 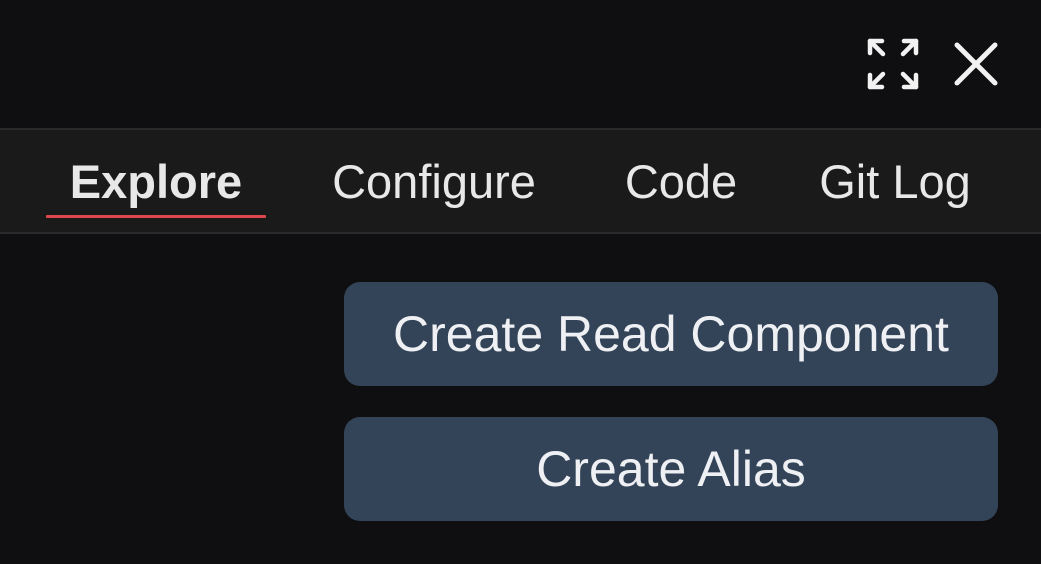 I want to click on tab-git-log-label: Git Log, so click(x=895, y=181).